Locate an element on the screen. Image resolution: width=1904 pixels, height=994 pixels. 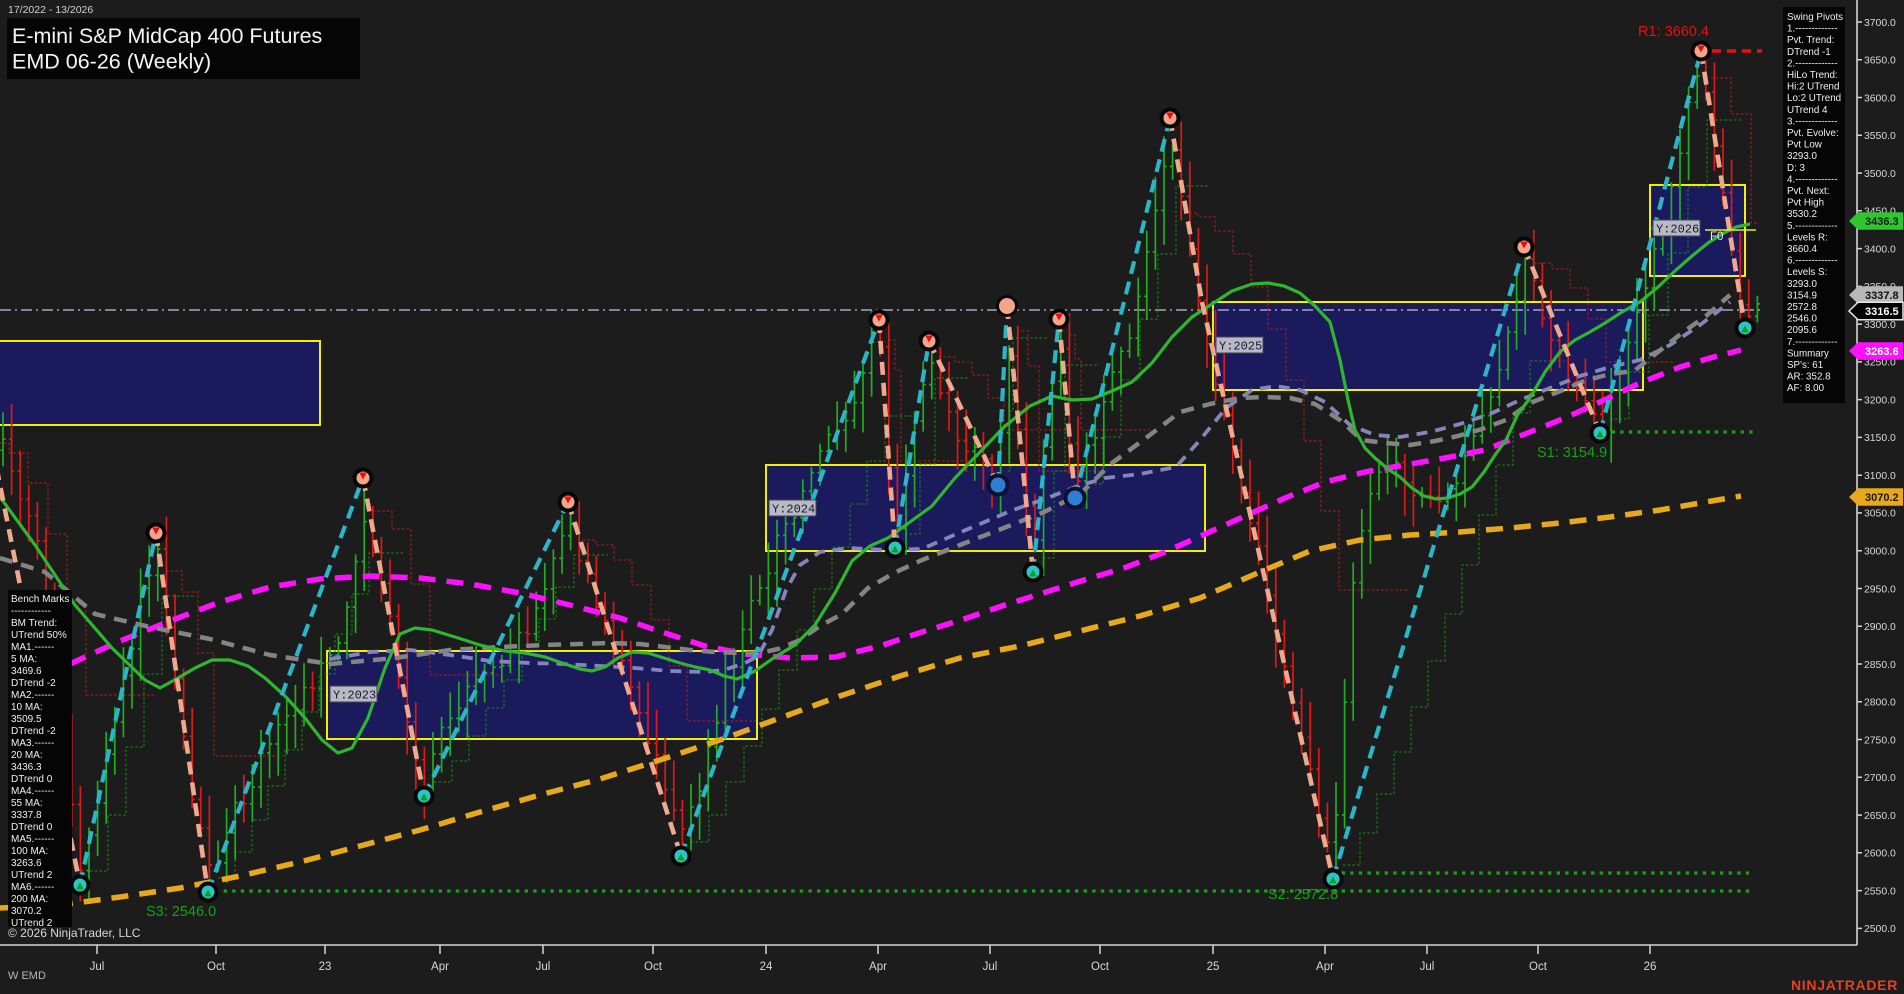
svg-text: 3050.0 is located at coordinates (1880, 514).